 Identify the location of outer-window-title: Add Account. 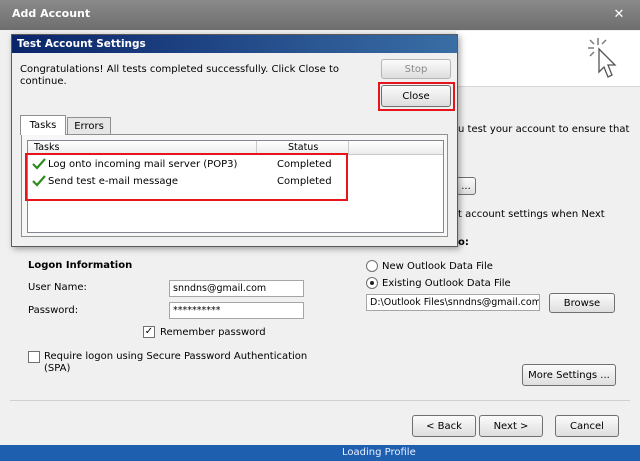
(51, 13).